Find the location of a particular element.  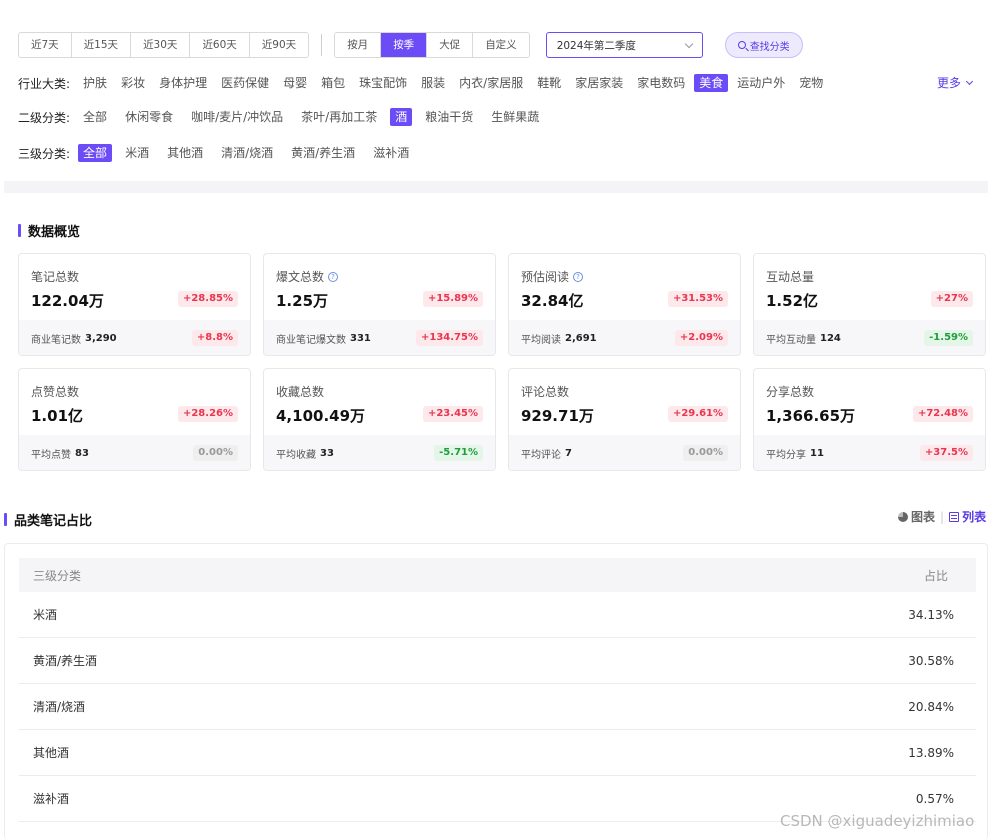

level2-label: 二级分类: is located at coordinates (44, 117).